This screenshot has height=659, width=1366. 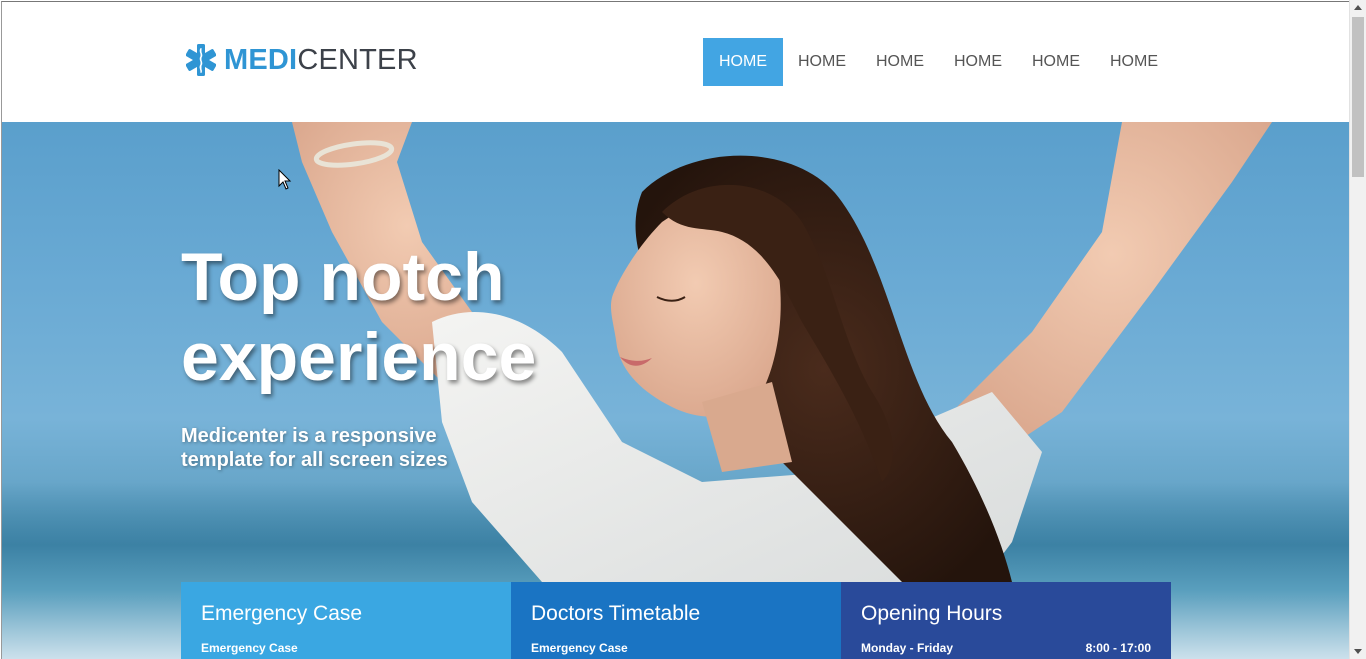 What do you see at coordinates (282, 613) in the screenshot?
I see `box-title: Emergency Case` at bounding box center [282, 613].